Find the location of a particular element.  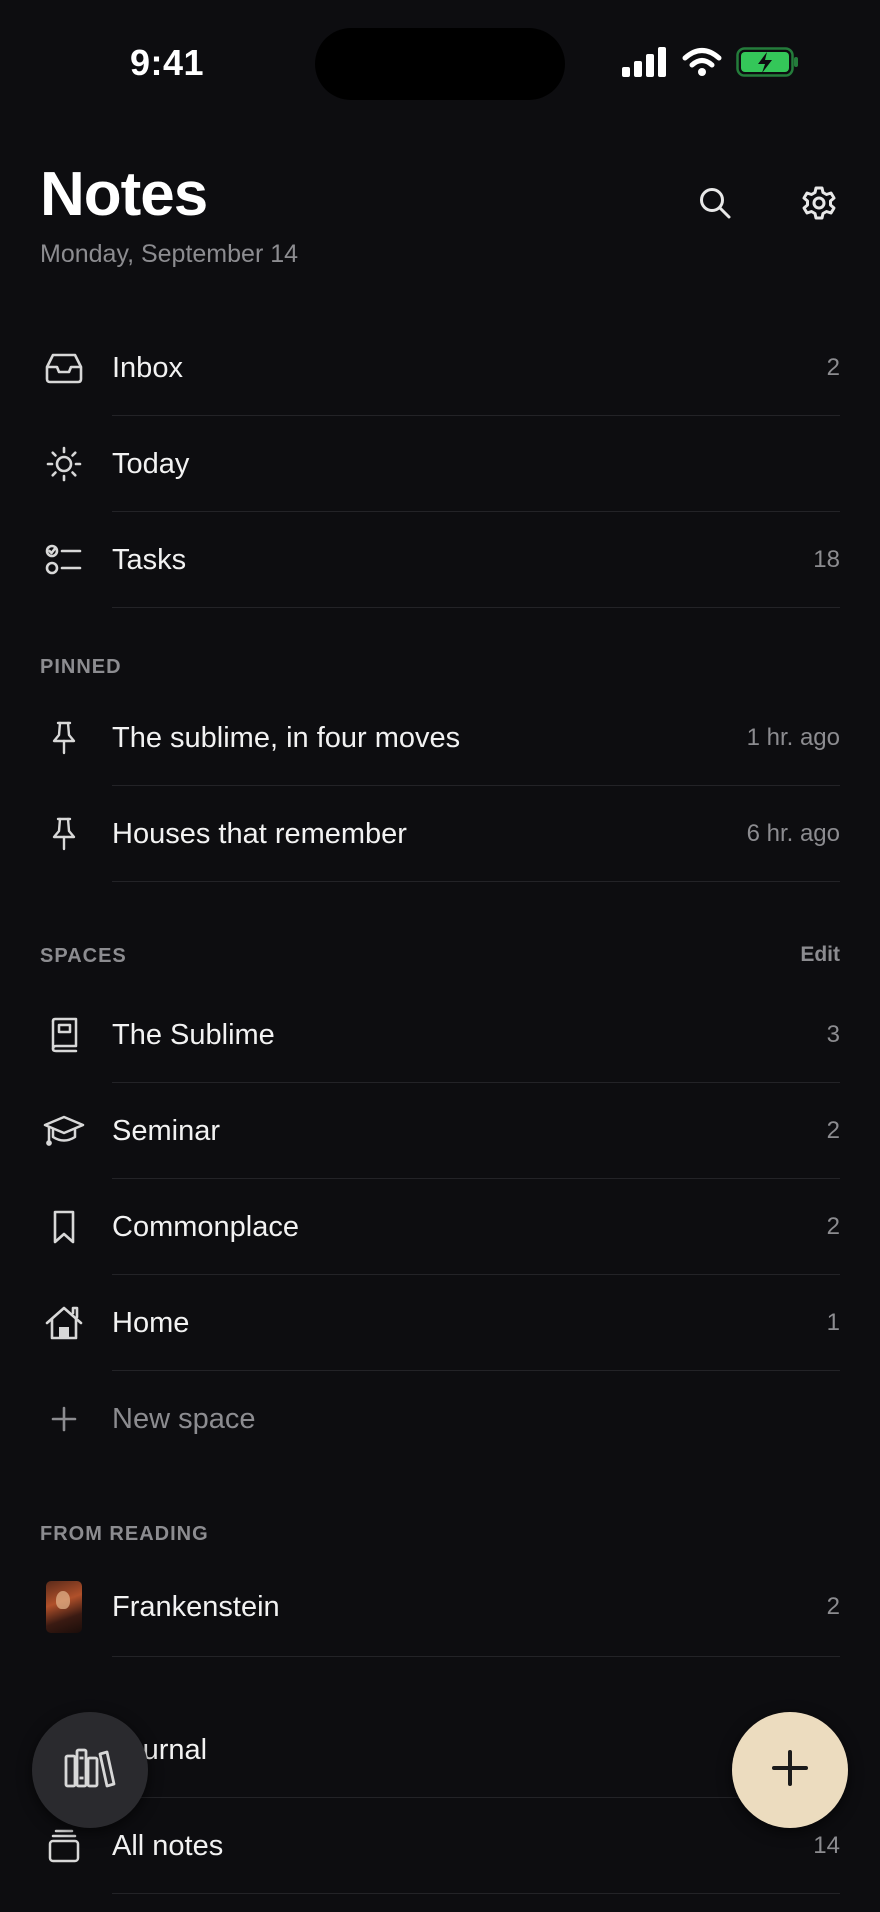

pinned-item: The sublime, in four moves 1 hr. ago is located at coordinates (440, 738).